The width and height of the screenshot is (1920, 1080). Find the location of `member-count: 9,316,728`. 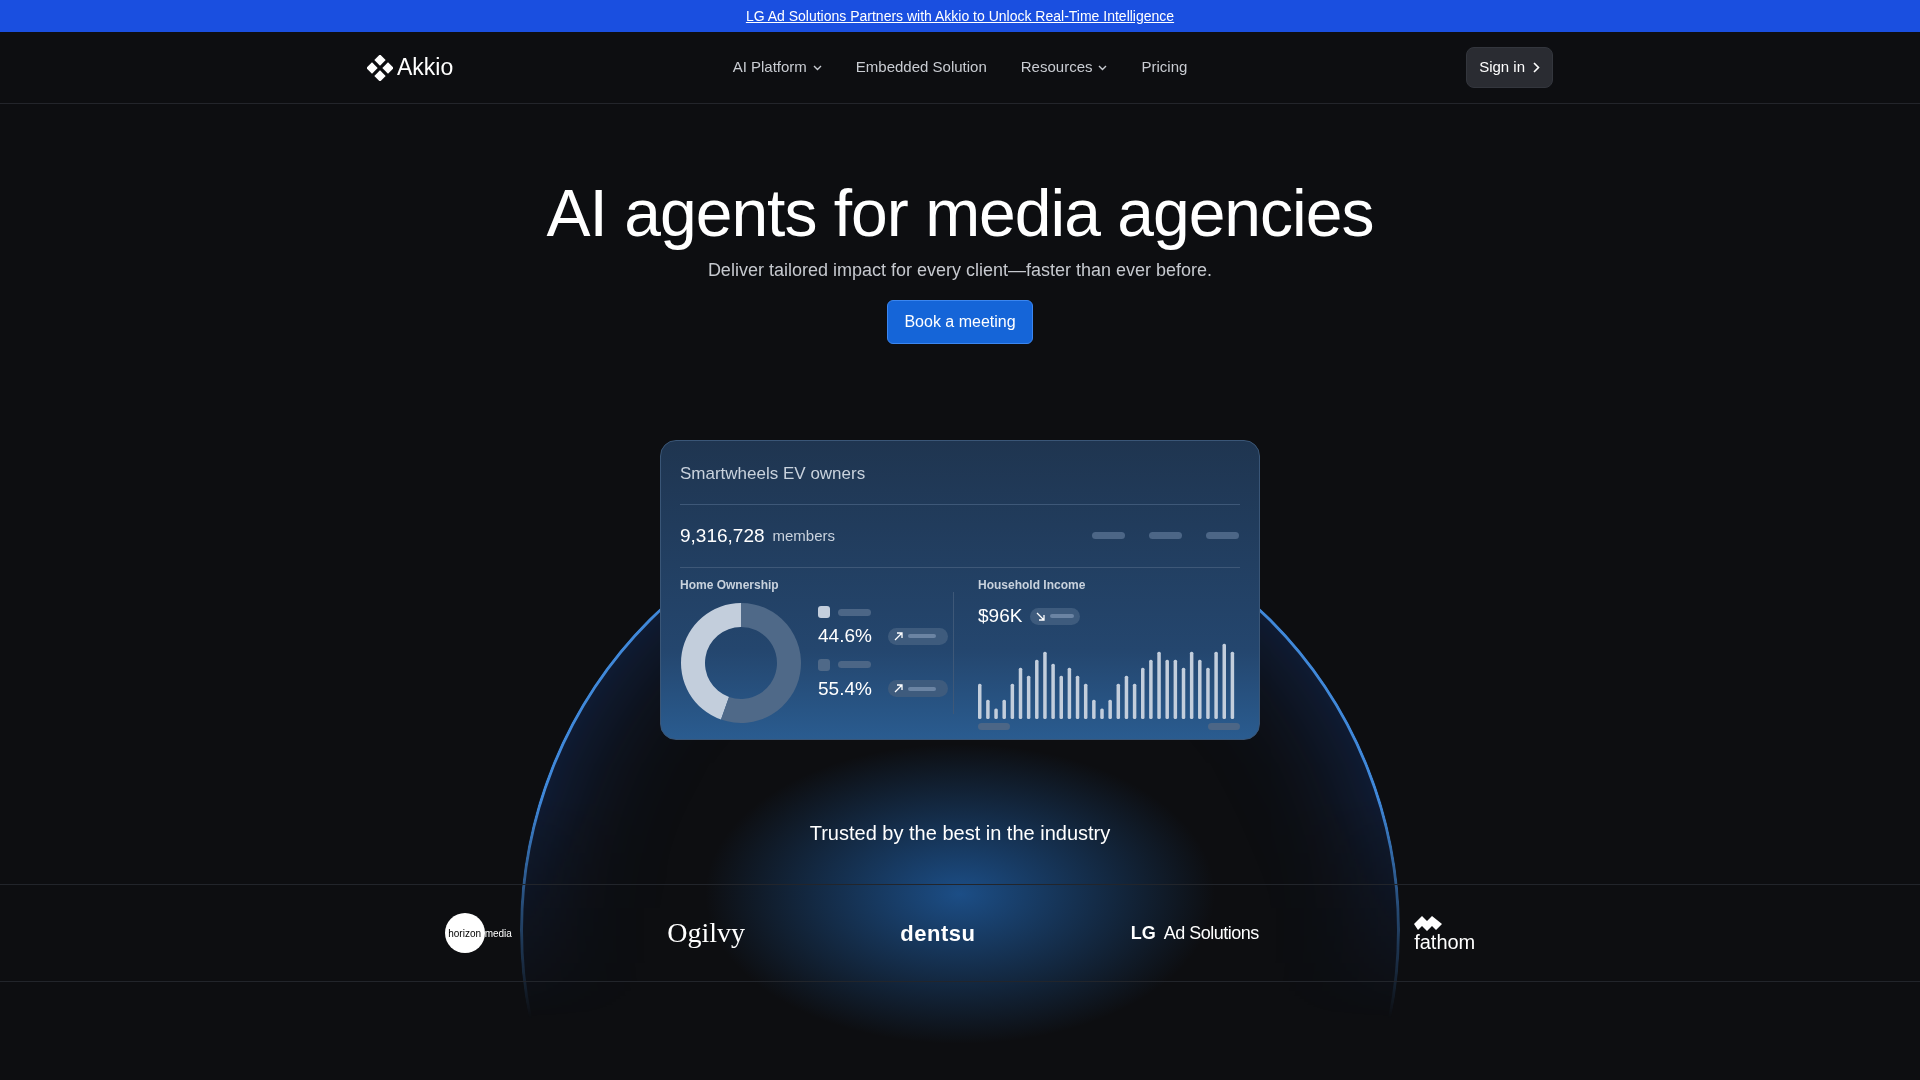

member-count: 9,316,728 is located at coordinates (722, 535).